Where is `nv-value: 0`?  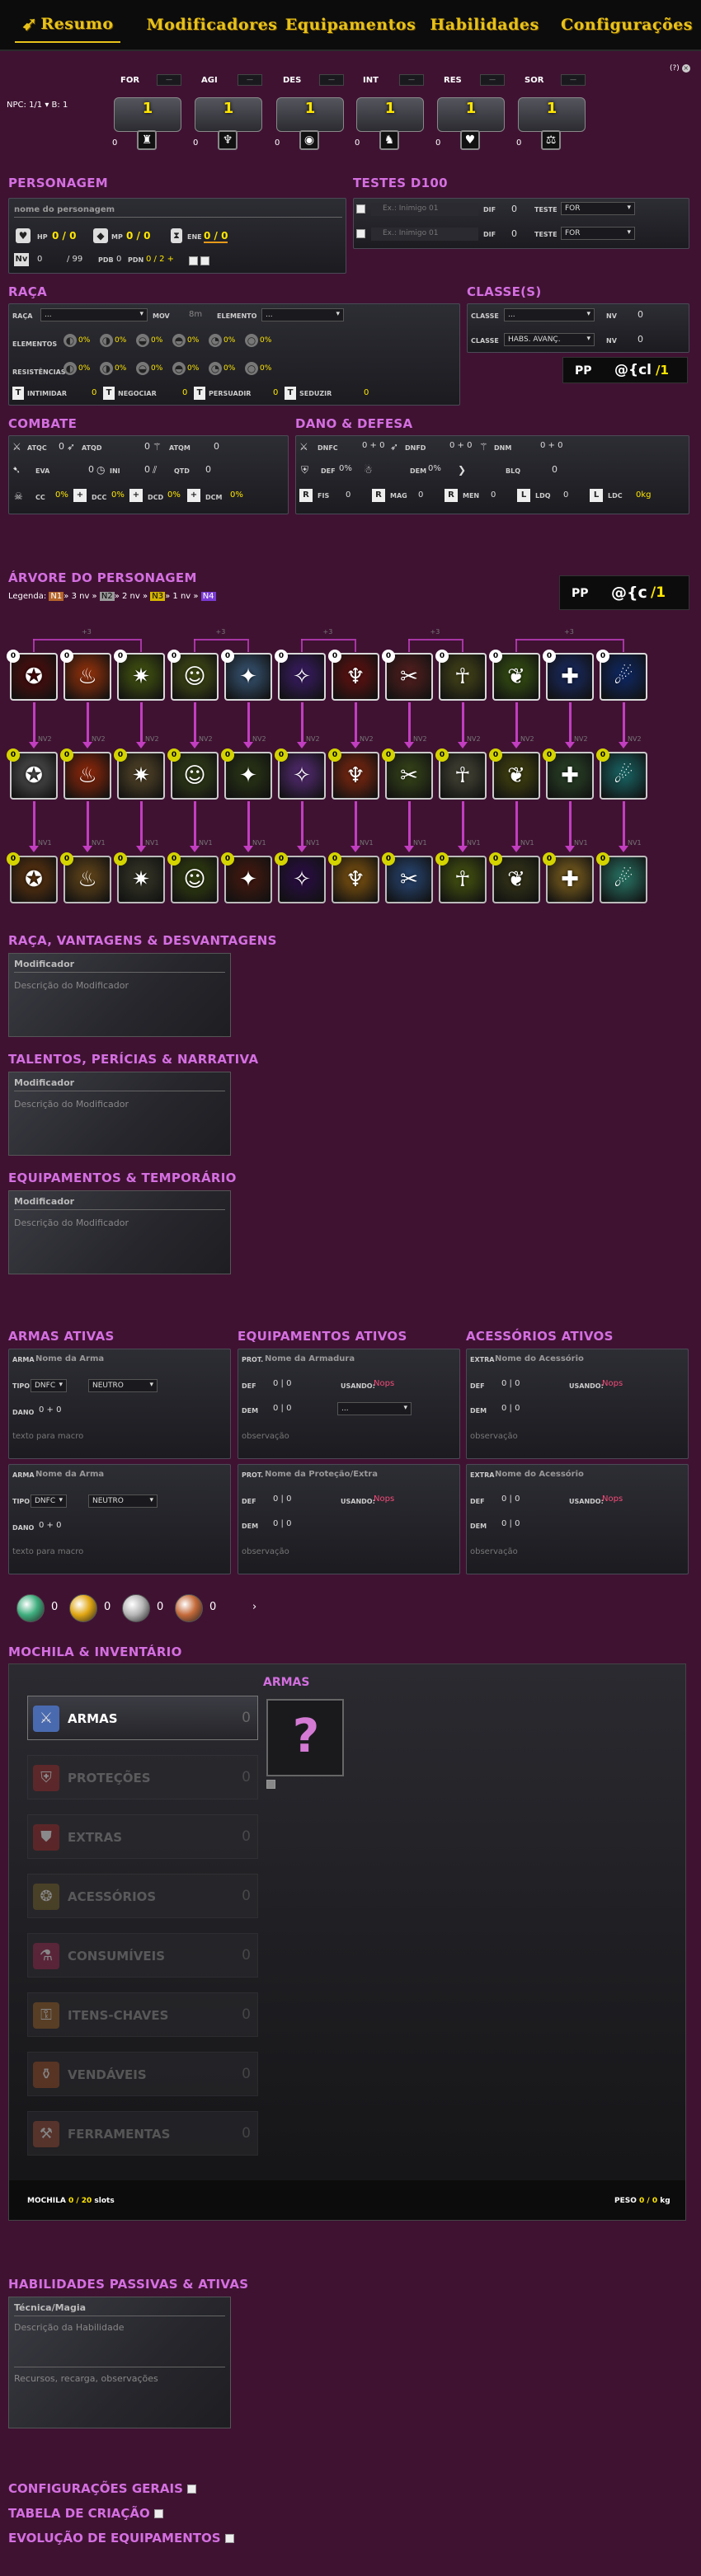
nv-value: 0 is located at coordinates (39, 260).